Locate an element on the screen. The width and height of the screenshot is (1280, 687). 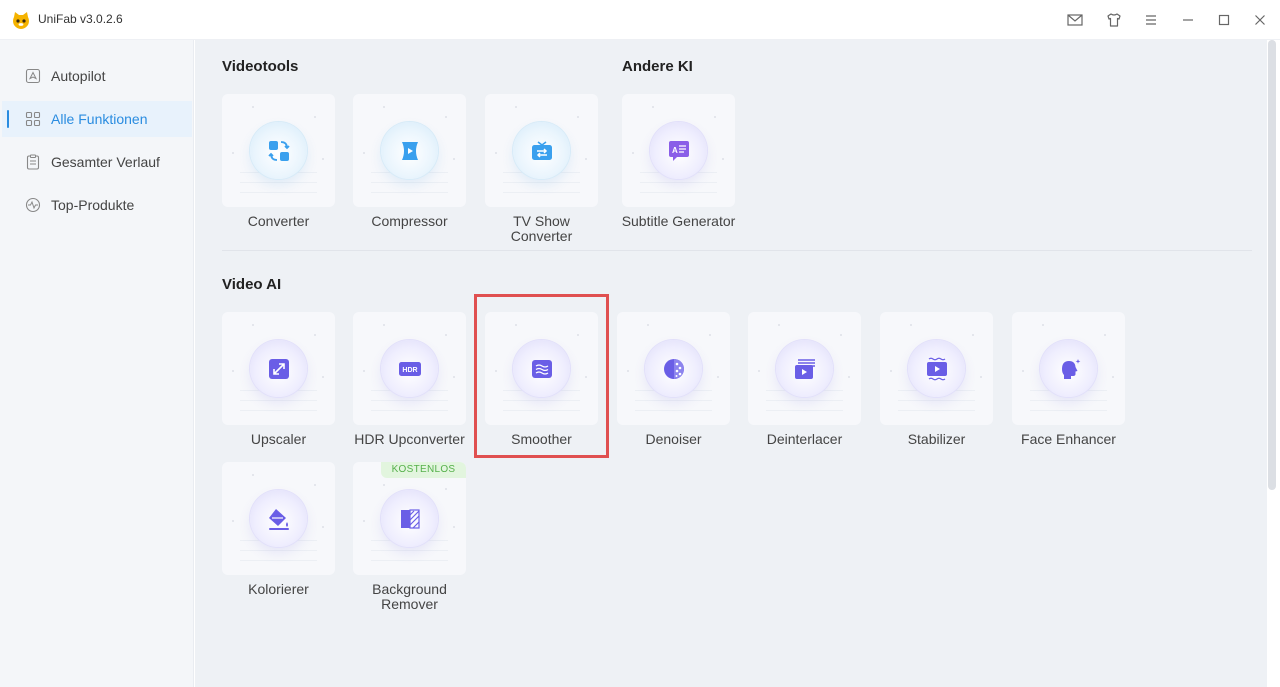
tool-card: A is located at coordinates (678, 150).